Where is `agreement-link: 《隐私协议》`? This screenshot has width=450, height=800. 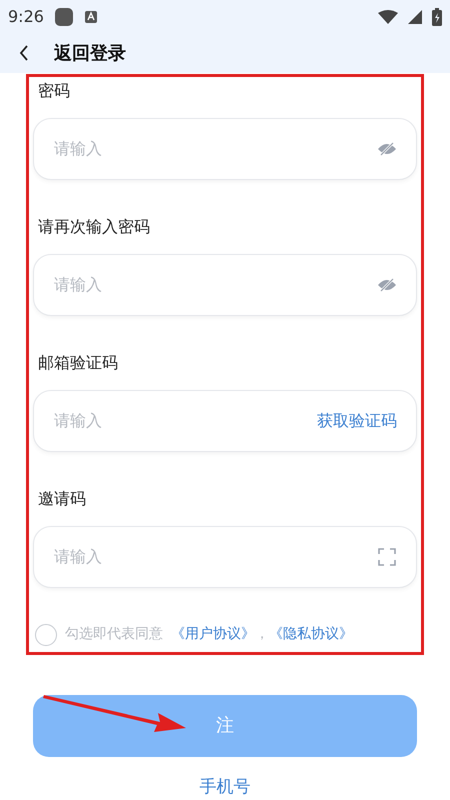
agreement-link: 《隐私协议》 is located at coordinates (311, 634).